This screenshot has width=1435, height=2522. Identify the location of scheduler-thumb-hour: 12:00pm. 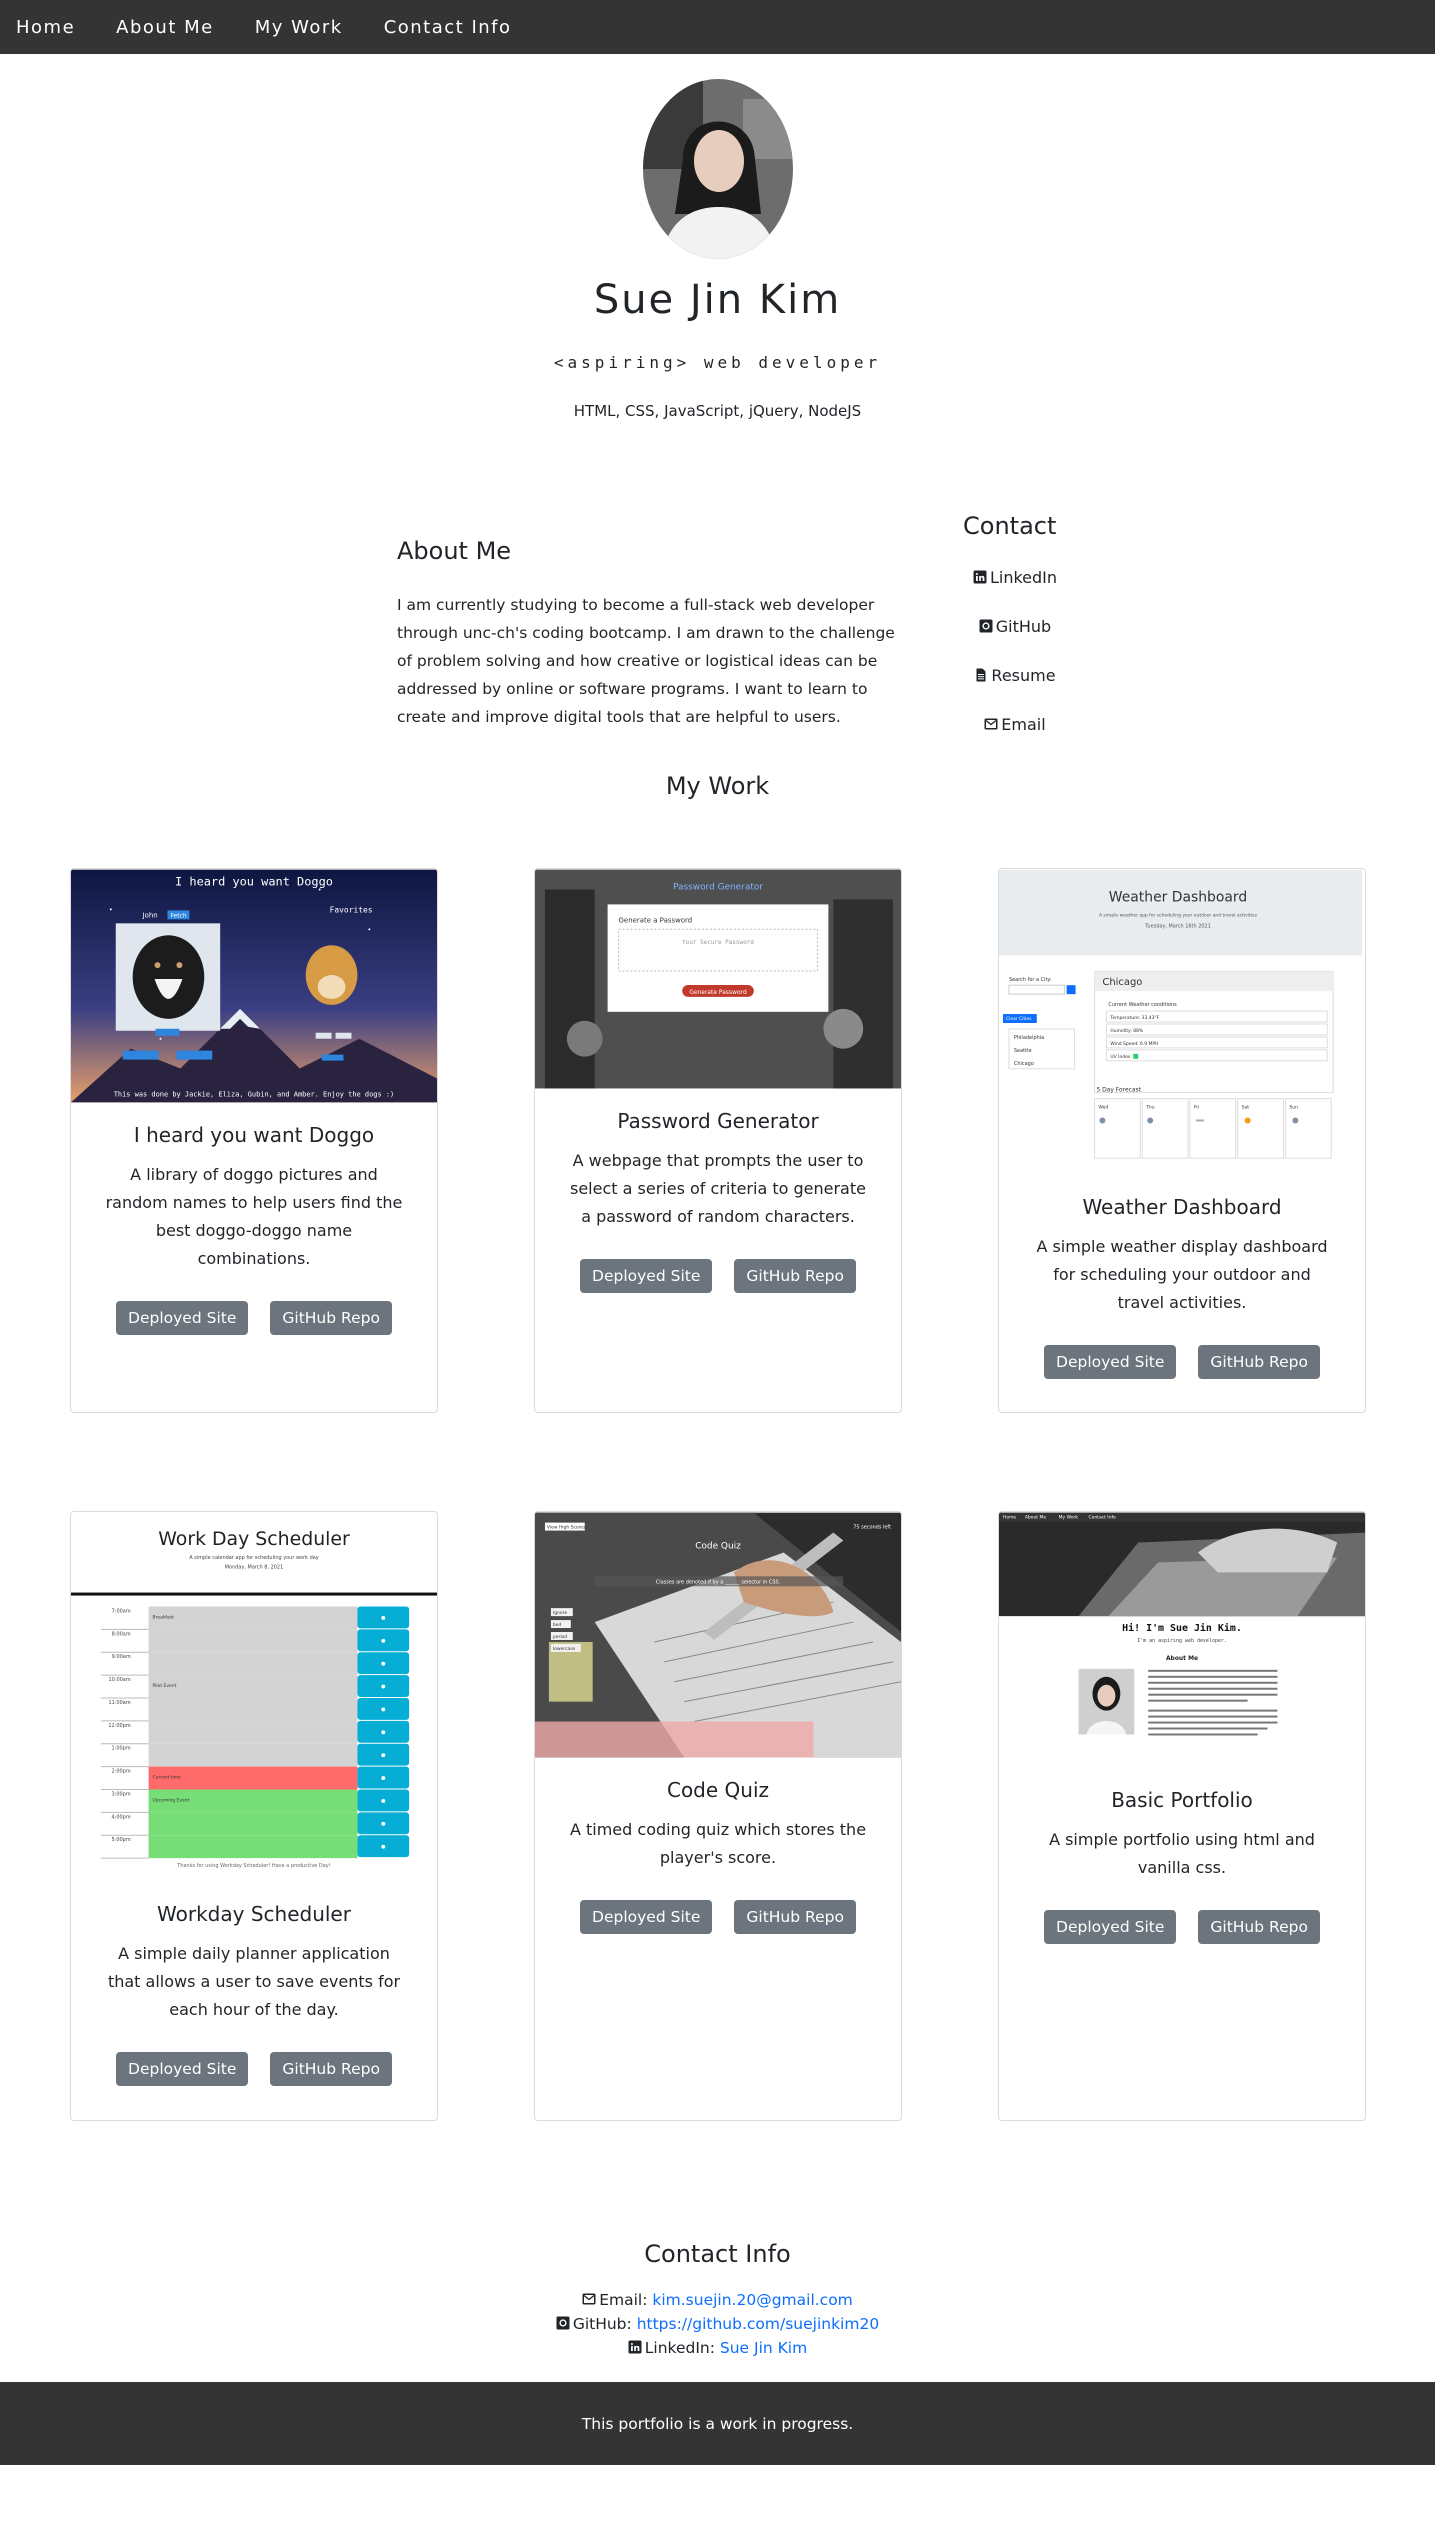
(119, 1726).